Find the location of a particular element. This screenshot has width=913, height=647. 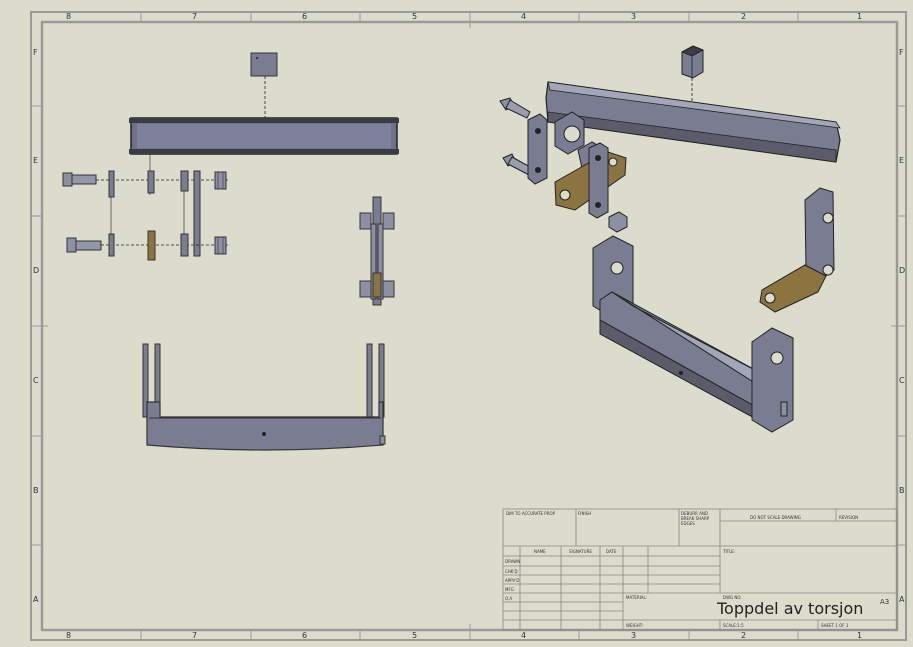

zone-top-5: 5 is located at coordinates (415, 16).